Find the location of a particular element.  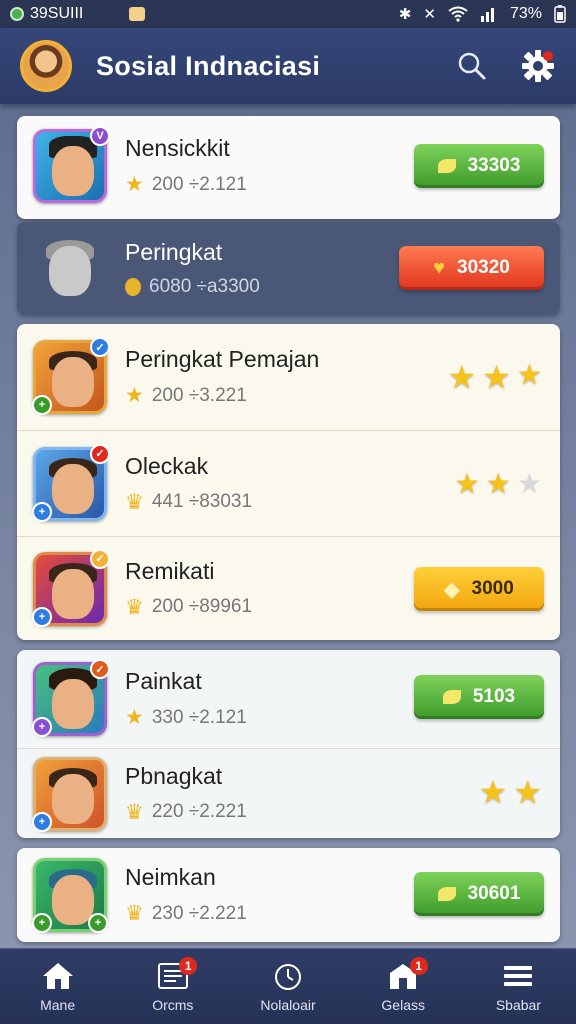

player-avatar: V is located at coordinates (71, 164).